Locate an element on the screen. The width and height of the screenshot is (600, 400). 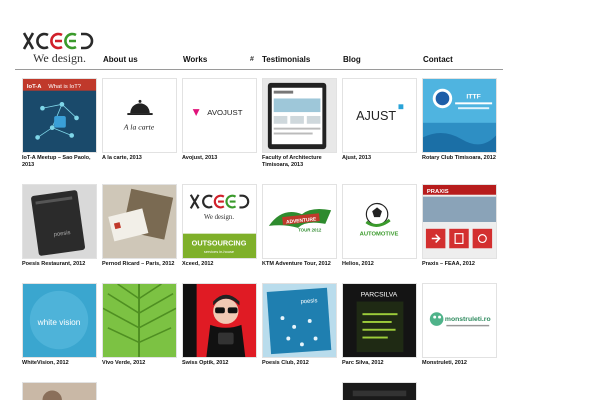
a-la-carte-thumbnail: A la carte is located at coordinates (139, 115).